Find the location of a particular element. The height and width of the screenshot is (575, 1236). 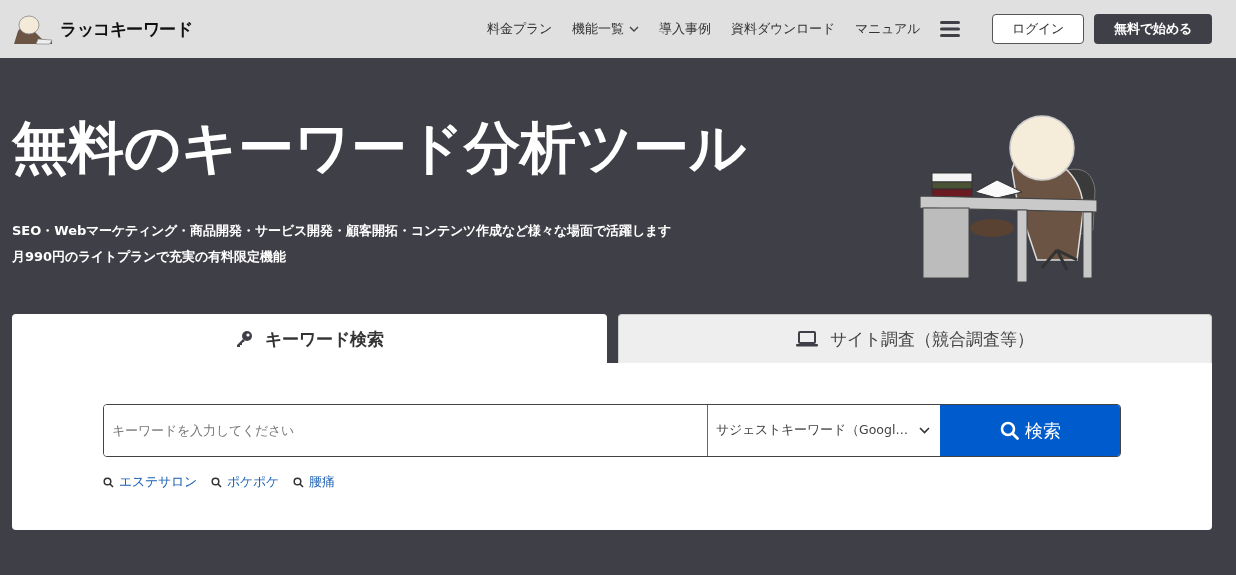

laptop-icon is located at coordinates (806, 339).